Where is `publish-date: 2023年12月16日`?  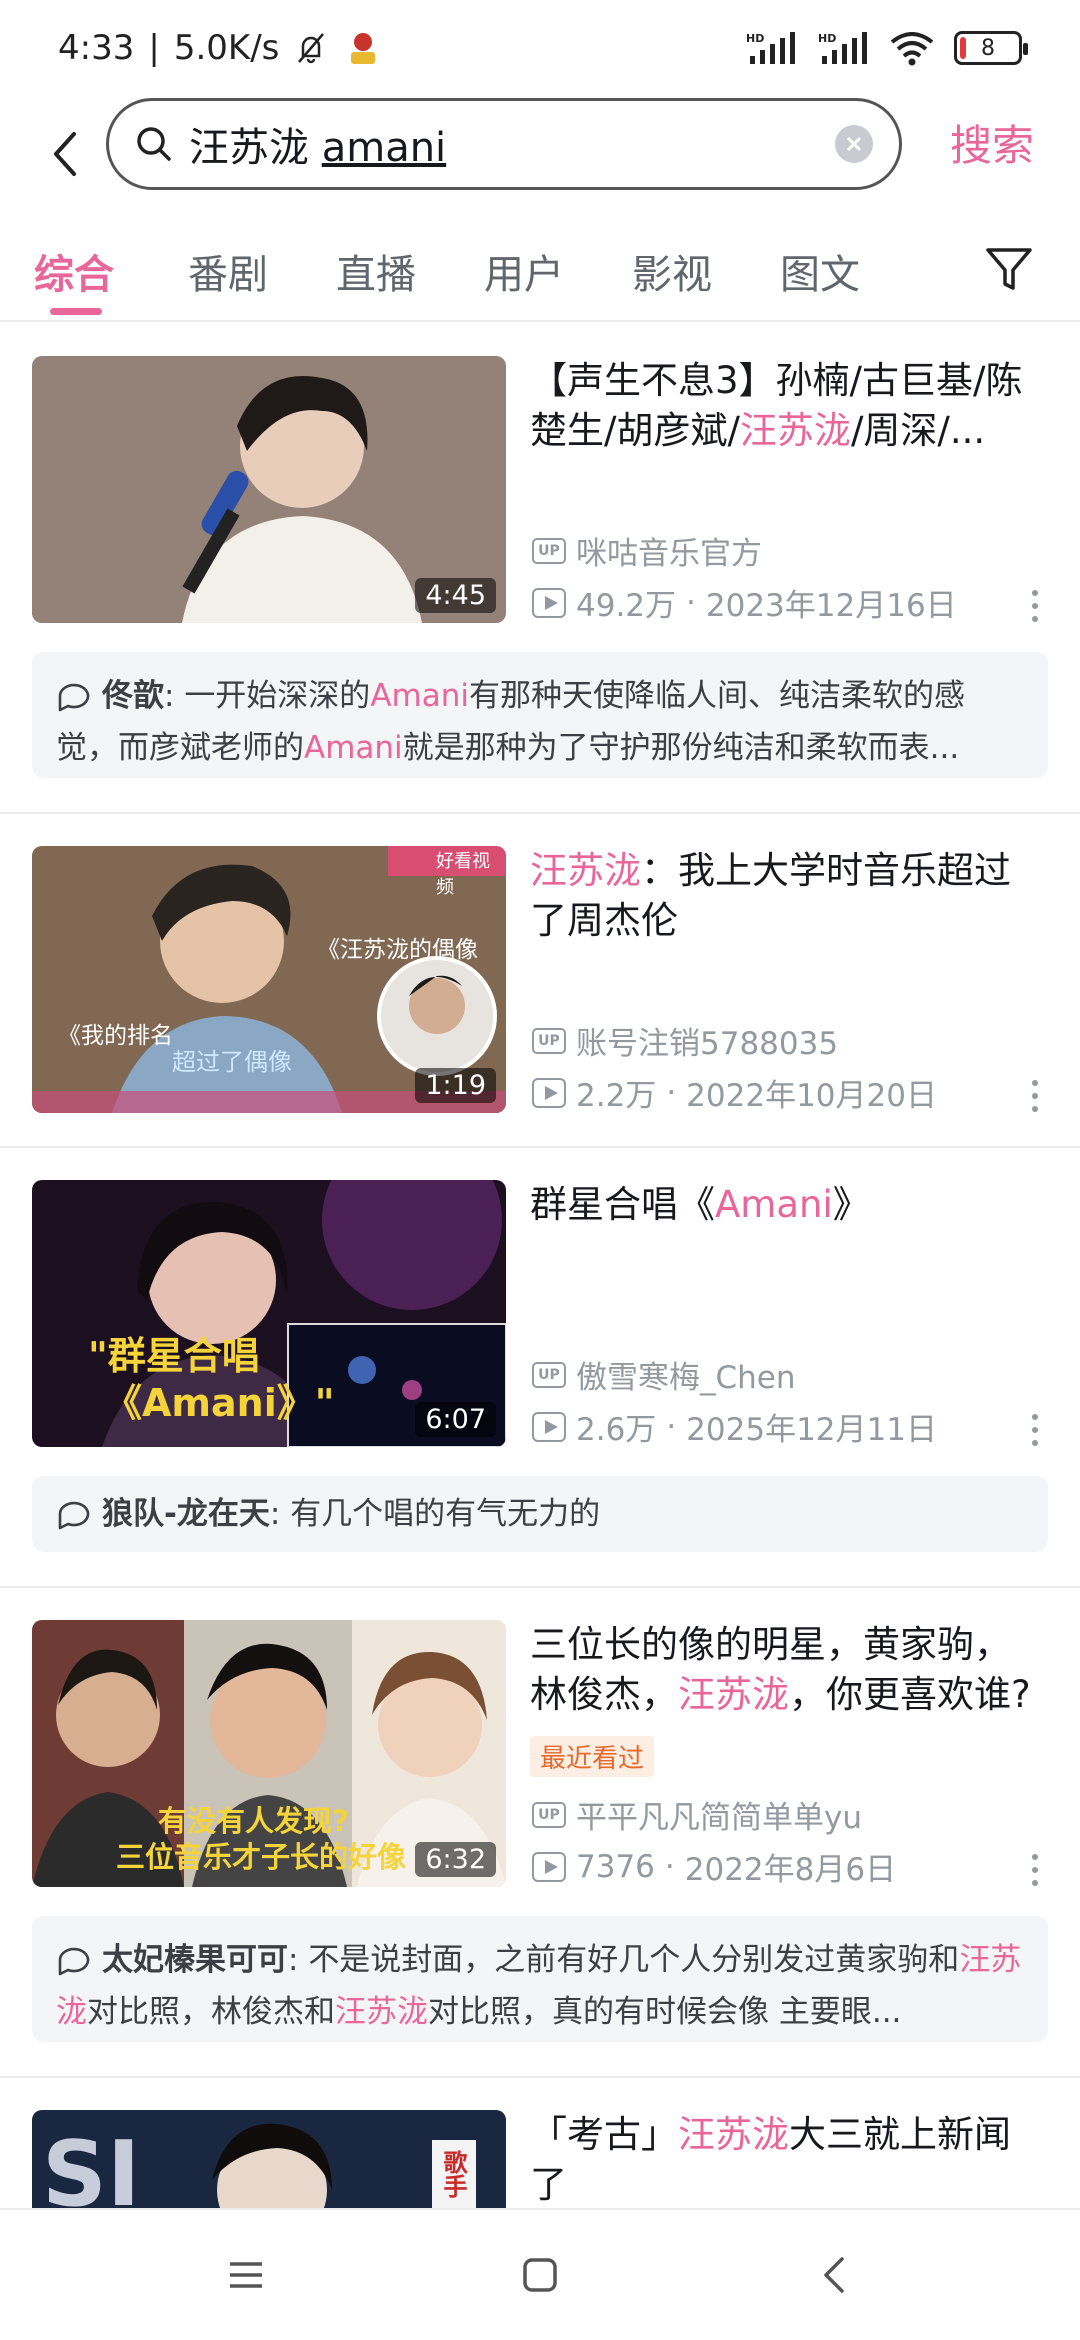 publish-date: 2023年12月16日 is located at coordinates (831, 606).